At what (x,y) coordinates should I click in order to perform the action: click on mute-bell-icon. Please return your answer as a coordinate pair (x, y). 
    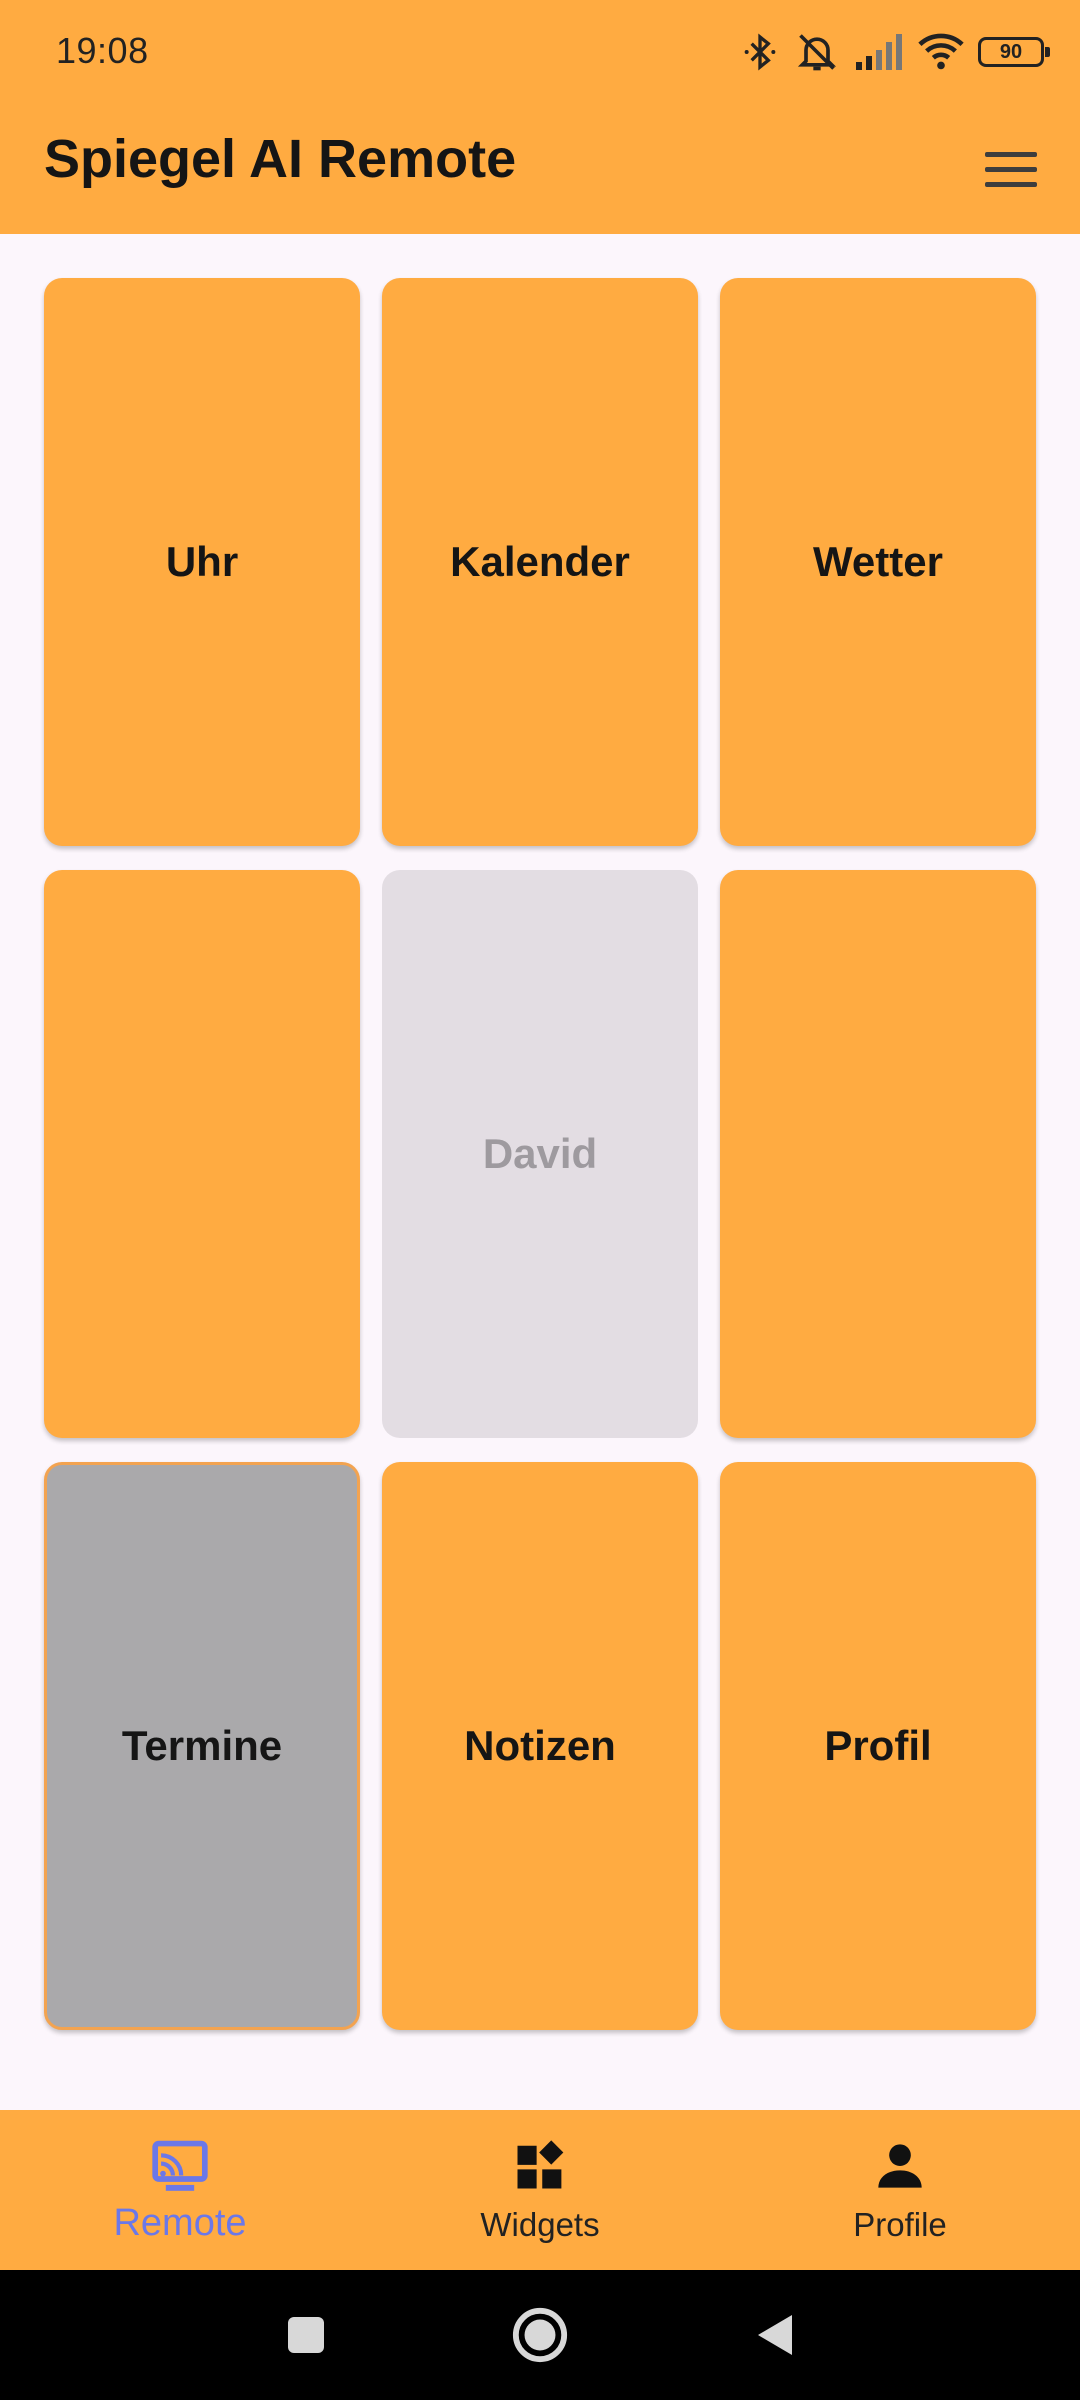
    Looking at the image, I should click on (817, 52).